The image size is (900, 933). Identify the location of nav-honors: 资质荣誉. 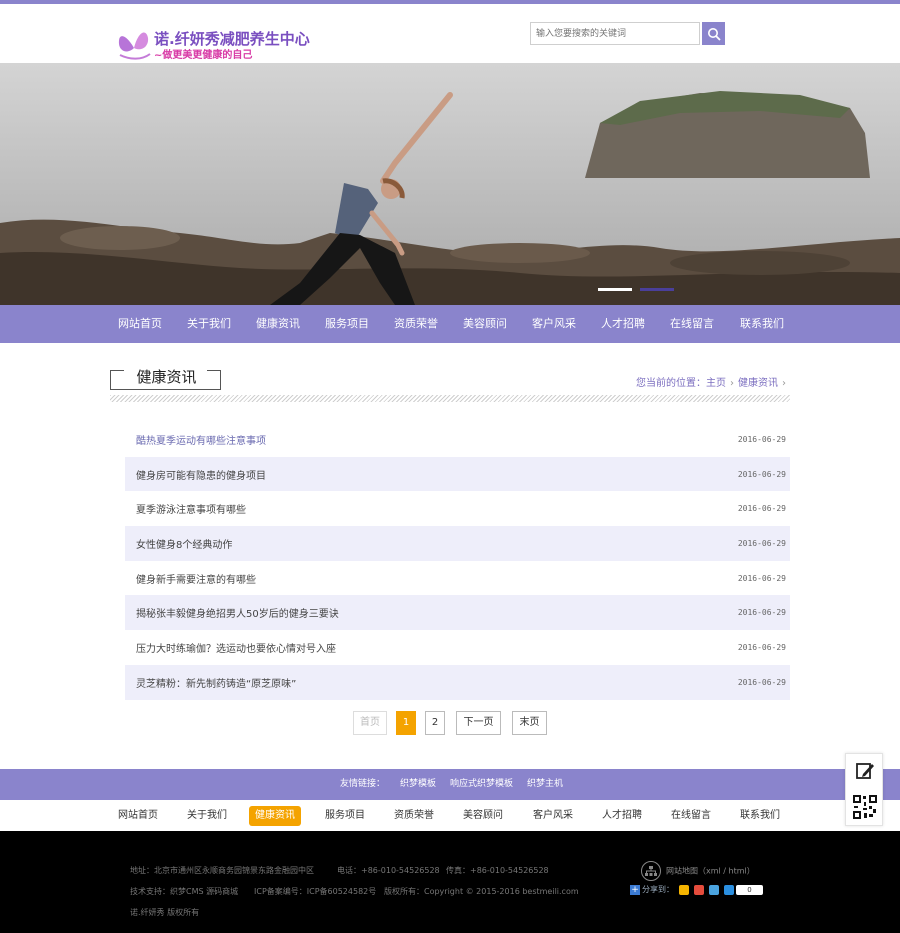
(416, 324).